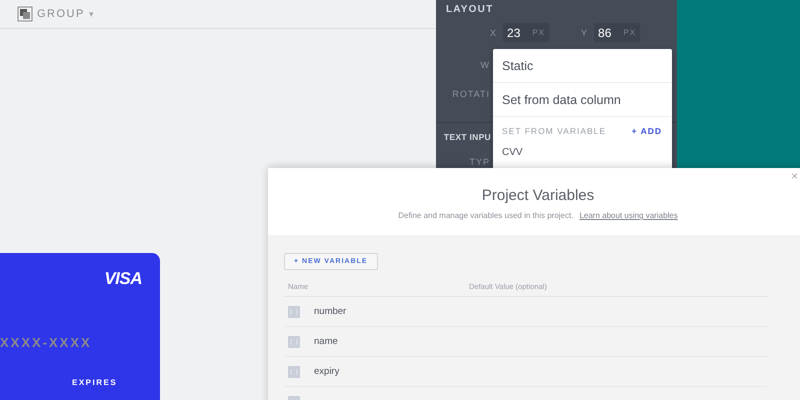 The image size is (800, 400). I want to click on x-field: 23 PX, so click(526, 32).